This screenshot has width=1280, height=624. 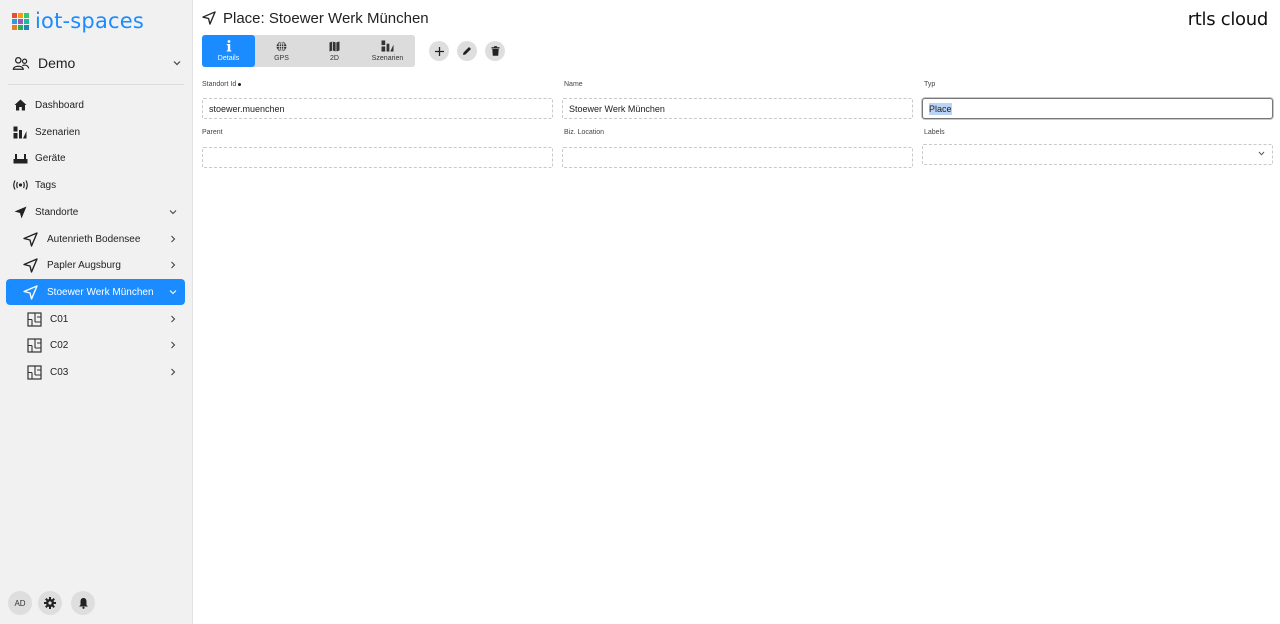 I want to click on tag-signal-icon, so click(x=20, y=185).